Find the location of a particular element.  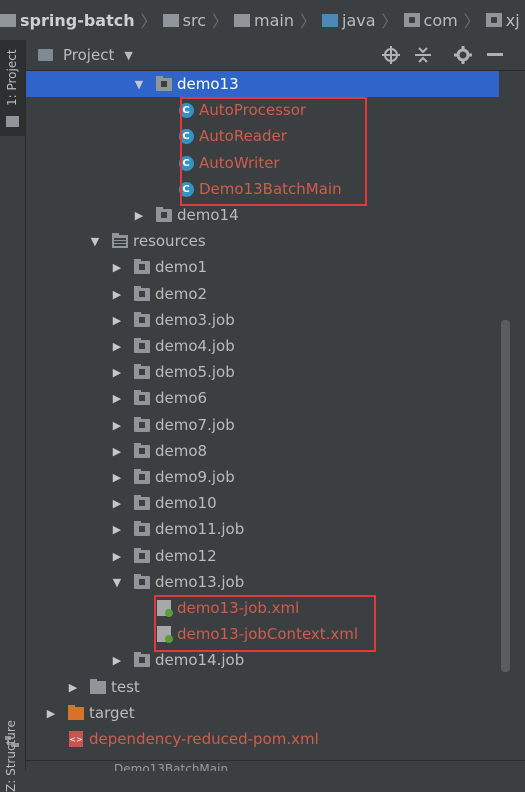

vertical-scrollbar is located at coordinates (505, 496).